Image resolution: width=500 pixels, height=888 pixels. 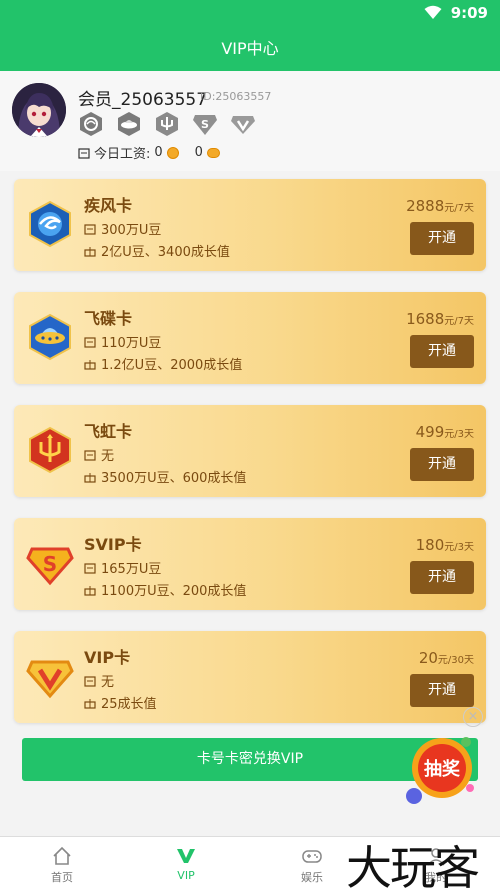 I want to click on card-price-value: 2888, so click(x=425, y=206).